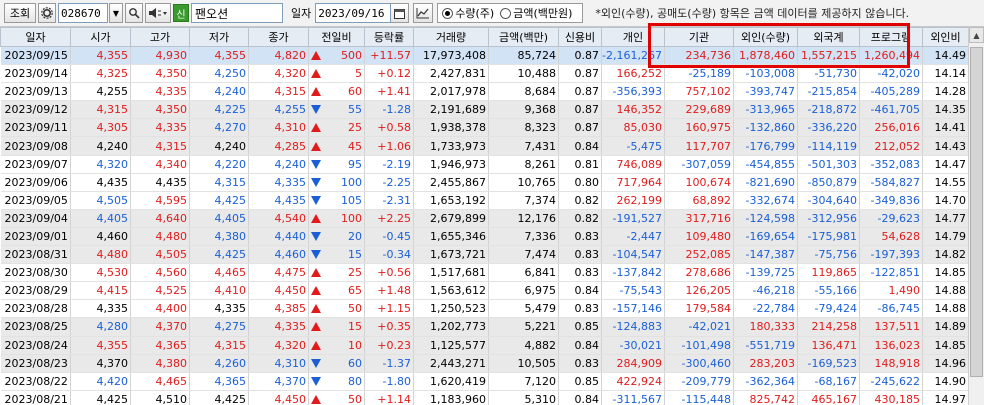 This screenshot has width=984, height=405. What do you see at coordinates (219, 164) in the screenshot?
I see `table-cell: 4,220` at bounding box center [219, 164].